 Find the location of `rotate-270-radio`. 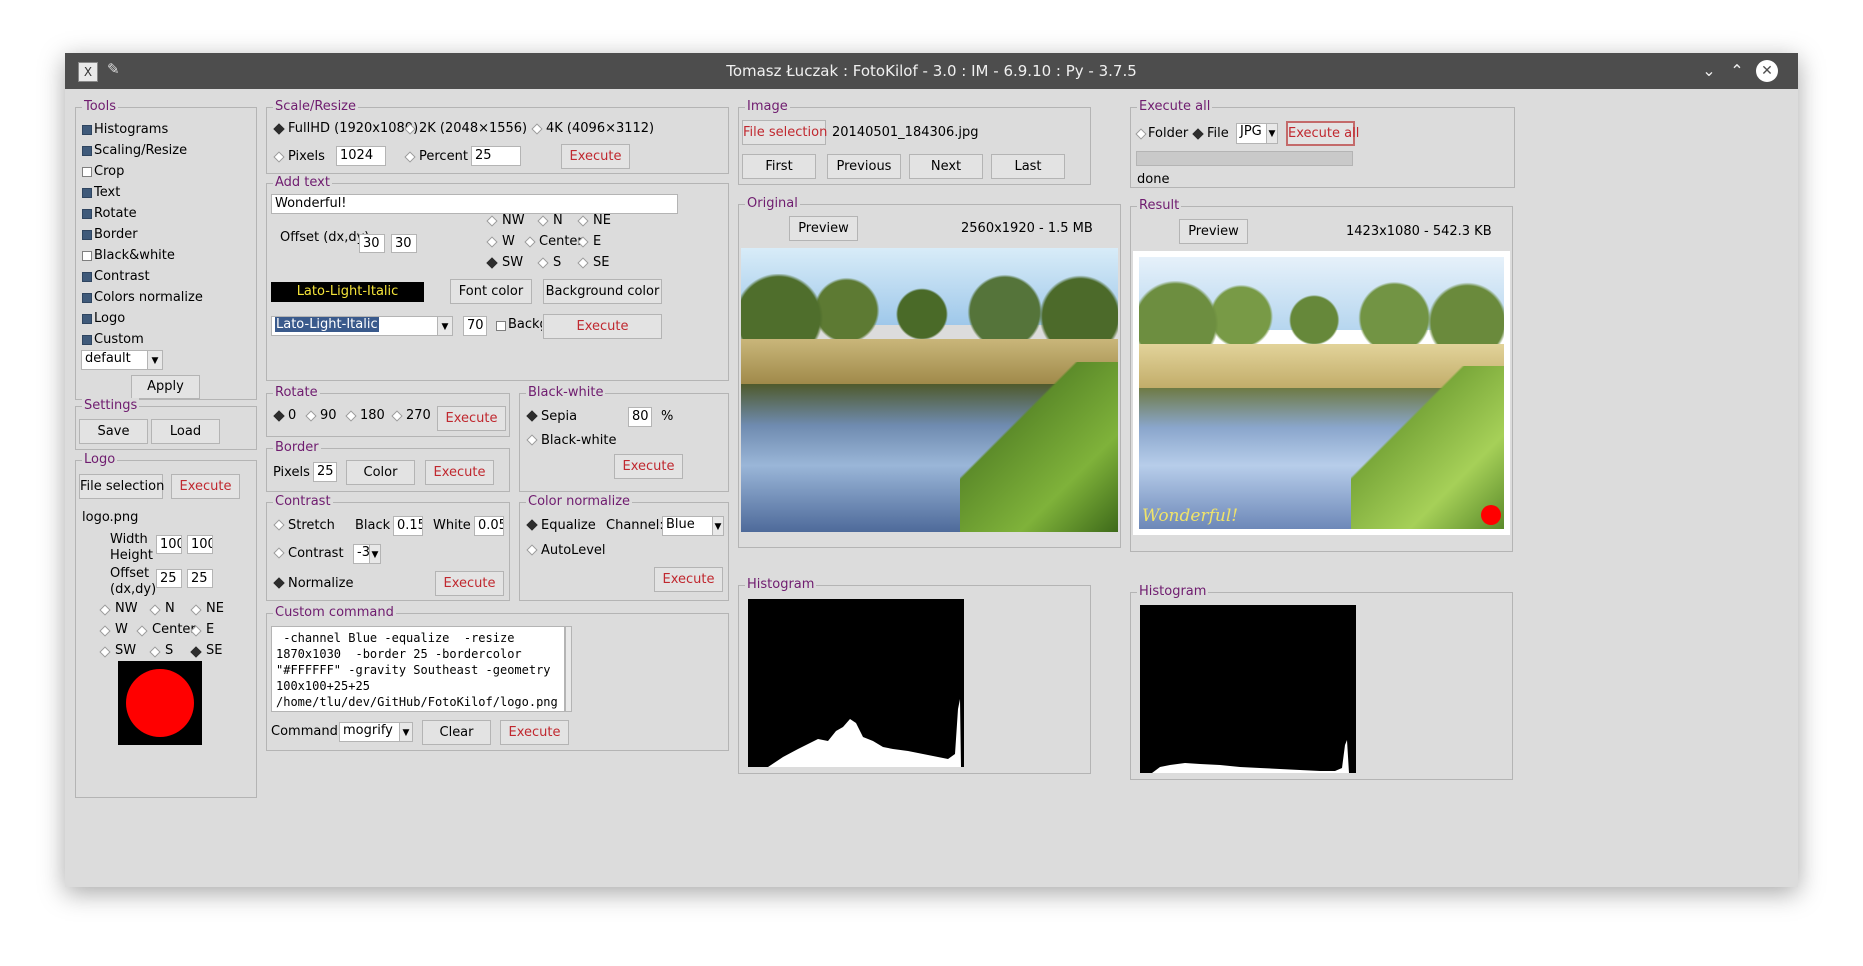

rotate-270-radio is located at coordinates (397, 416).